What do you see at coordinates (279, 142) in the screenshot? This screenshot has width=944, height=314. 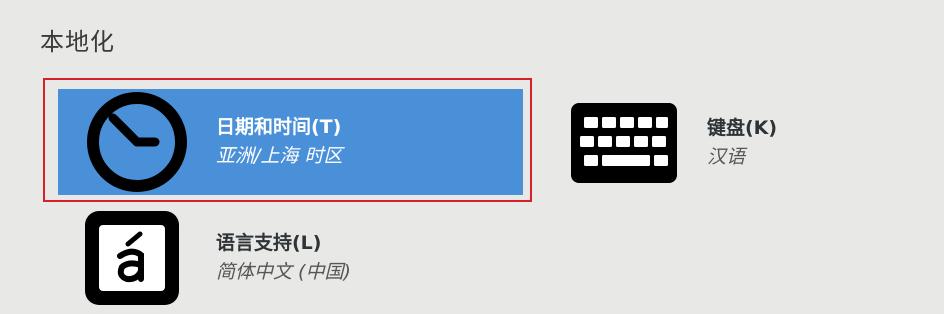 I see `datetime-label-block: 日期和时间(T) 亚洲/上海 时区` at bounding box center [279, 142].